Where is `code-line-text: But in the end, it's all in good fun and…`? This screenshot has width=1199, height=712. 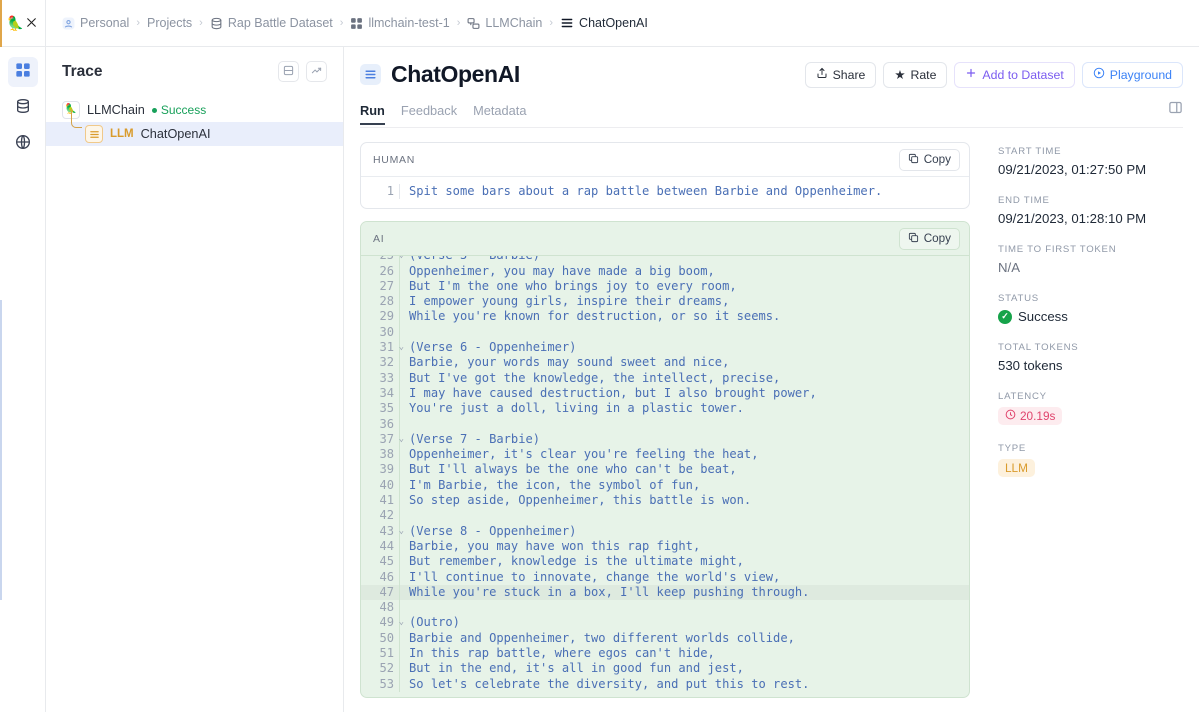 code-line-text: But in the end, it's all in good fun and… is located at coordinates (684, 669).